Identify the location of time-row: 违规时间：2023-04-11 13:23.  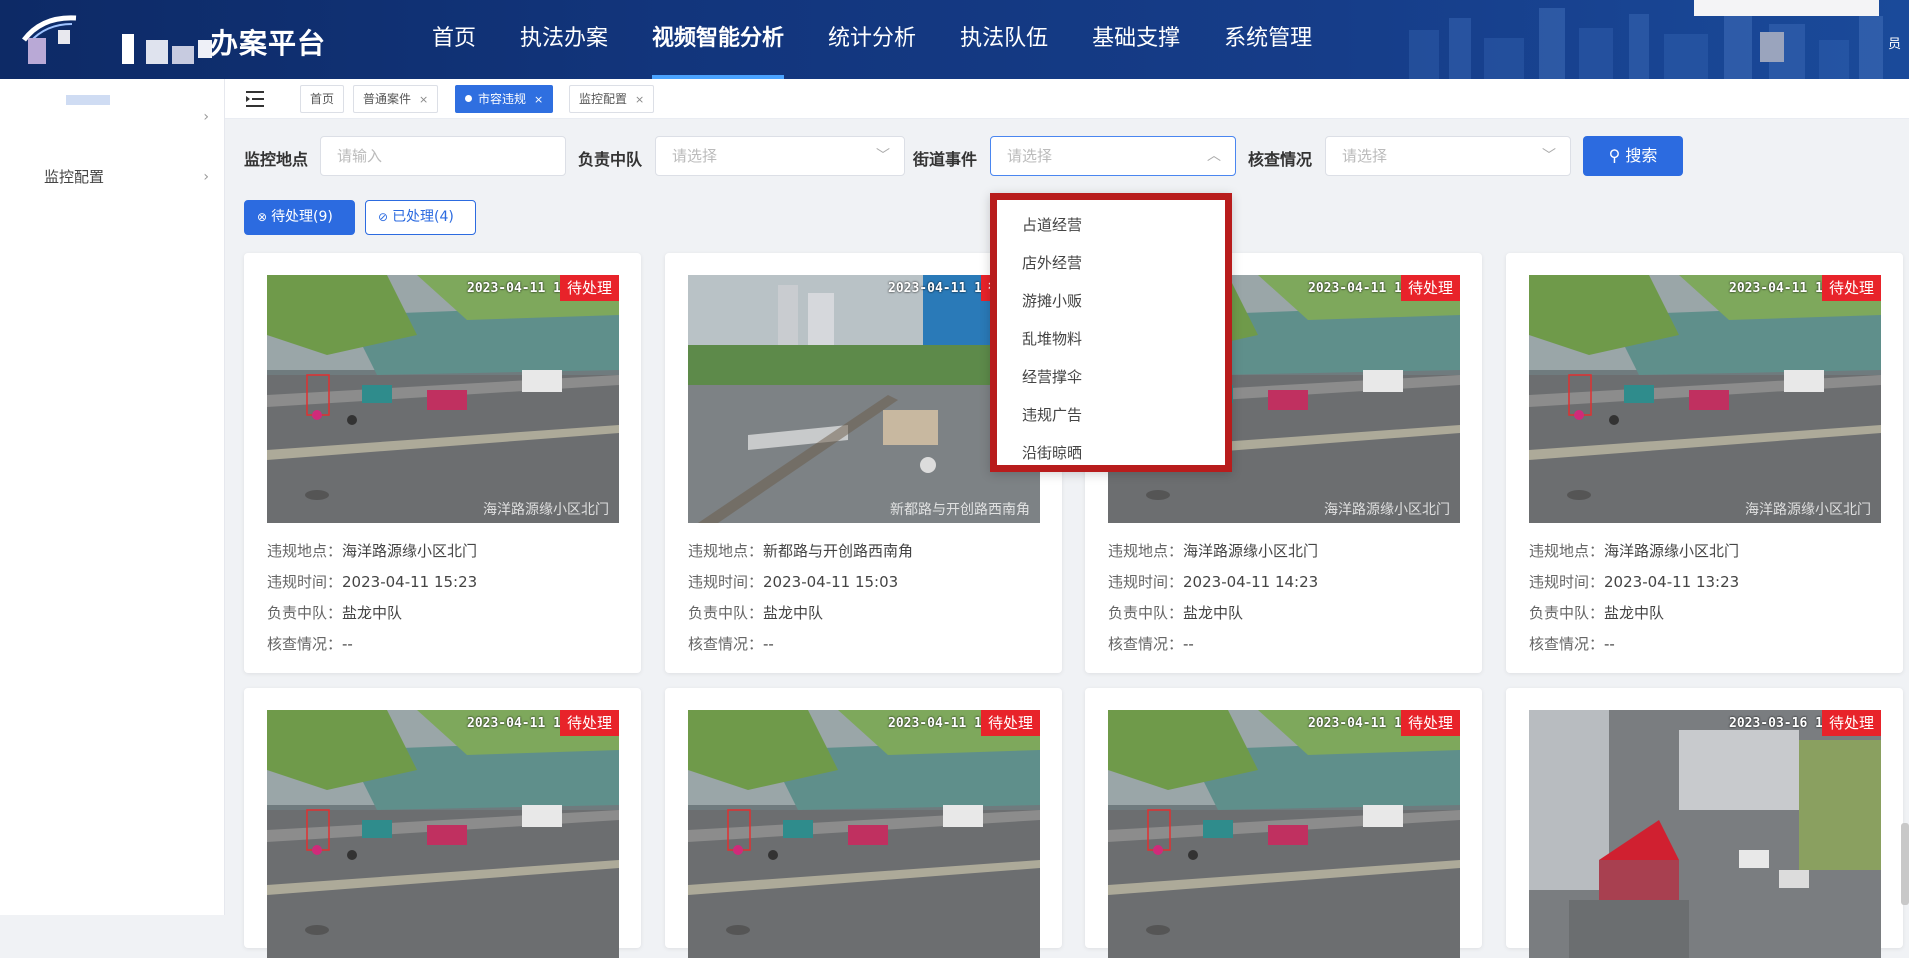
(1634, 582).